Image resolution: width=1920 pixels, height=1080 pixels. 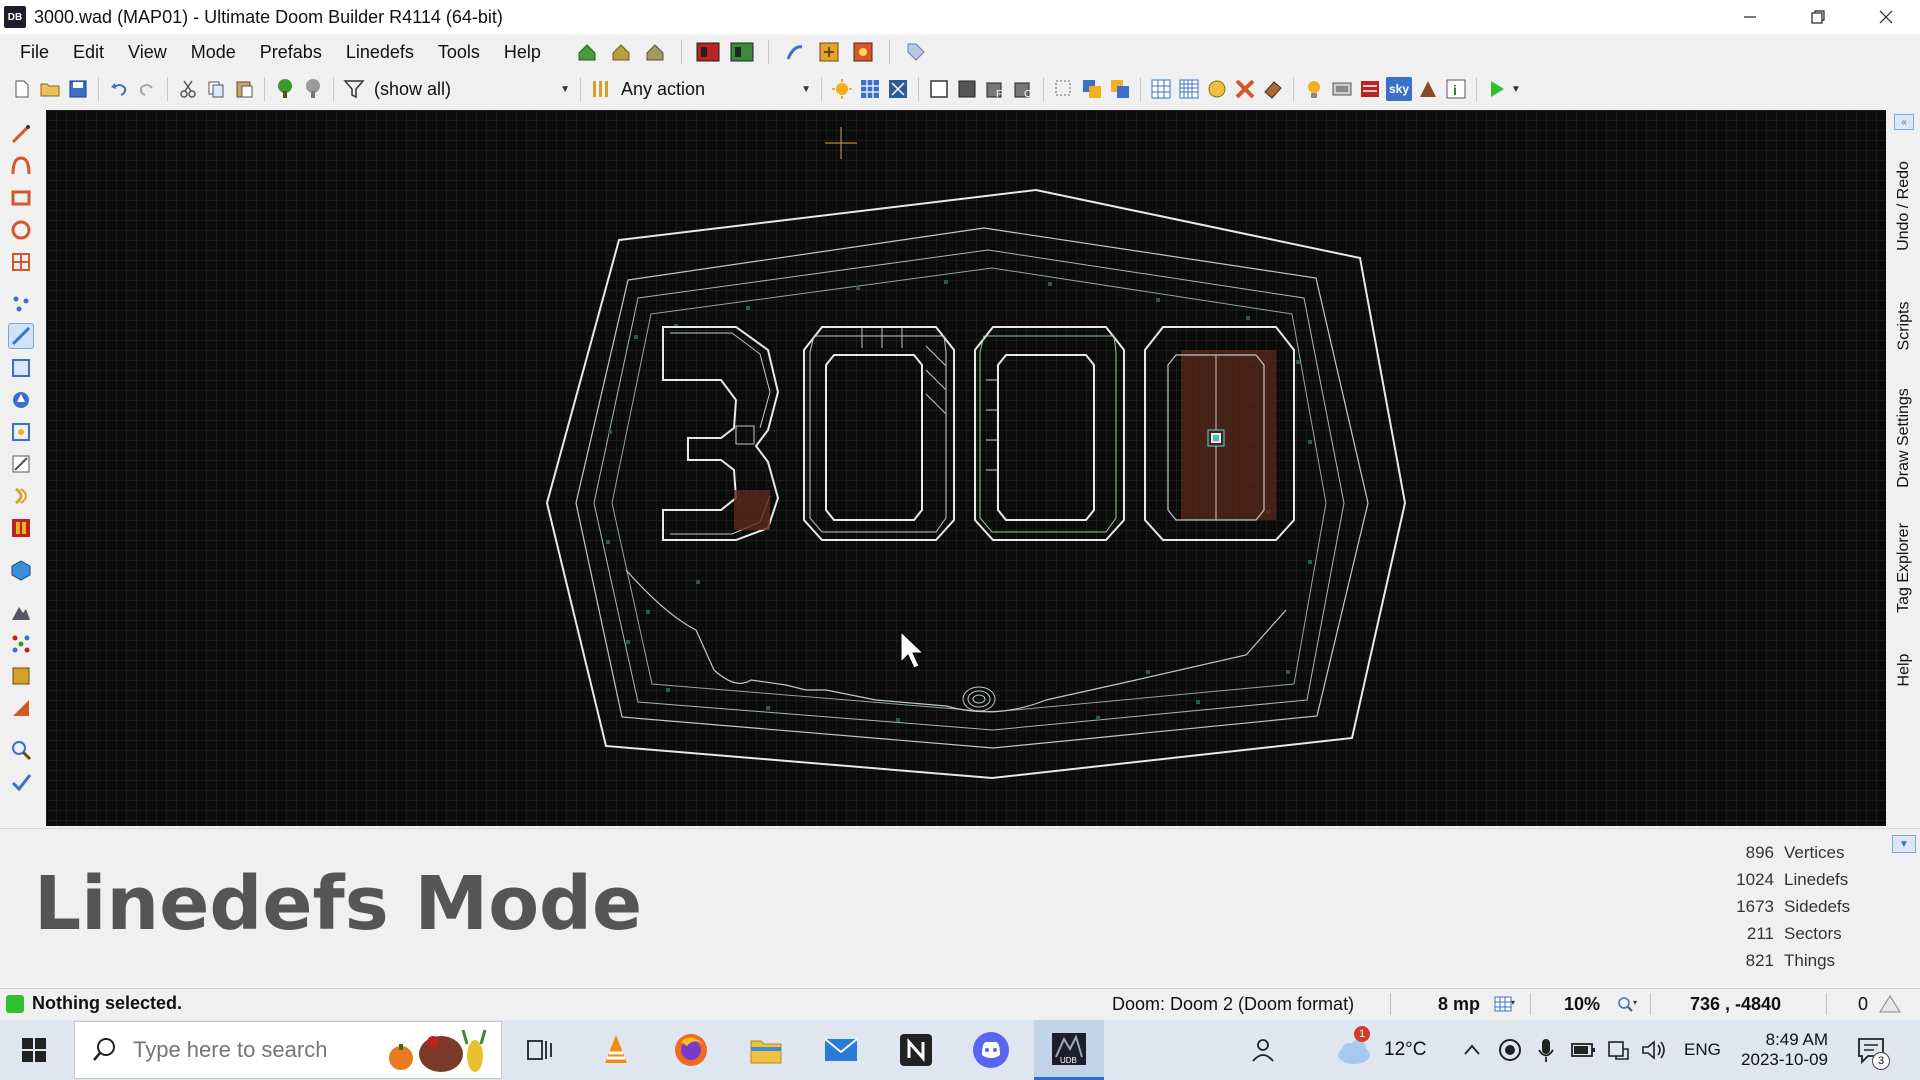 What do you see at coordinates (1189, 89) in the screenshot?
I see `dense-grid-icon` at bounding box center [1189, 89].